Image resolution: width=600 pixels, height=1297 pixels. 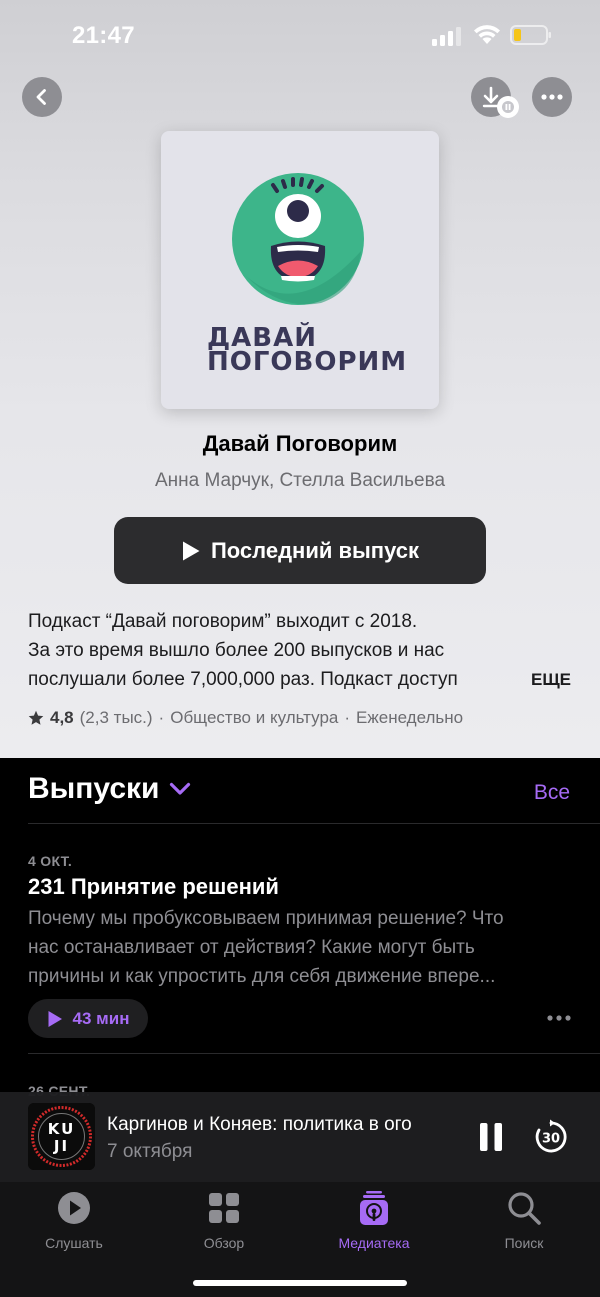 What do you see at coordinates (487, 34) in the screenshot?
I see `wifi-icon` at bounding box center [487, 34].